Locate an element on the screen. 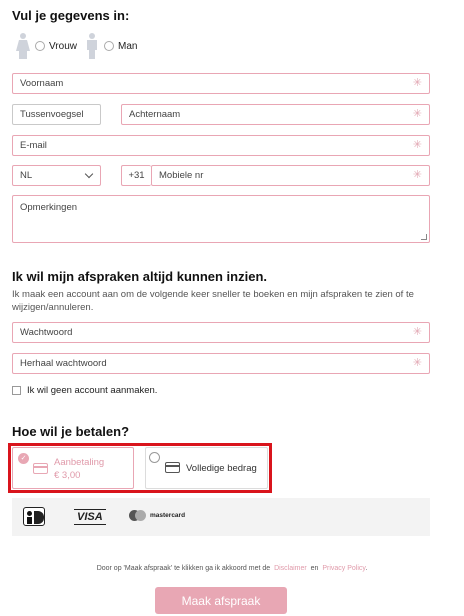 The height and width of the screenshot is (616, 464). gender-selector: Vrouw Man is located at coordinates (78, 46).